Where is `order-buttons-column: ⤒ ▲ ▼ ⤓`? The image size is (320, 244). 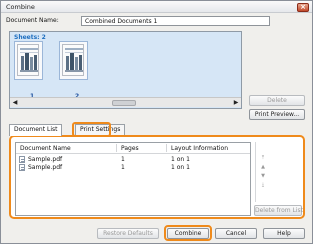 order-buttons-column: ⤒ ▲ ▼ ⤓ is located at coordinates (278, 172).